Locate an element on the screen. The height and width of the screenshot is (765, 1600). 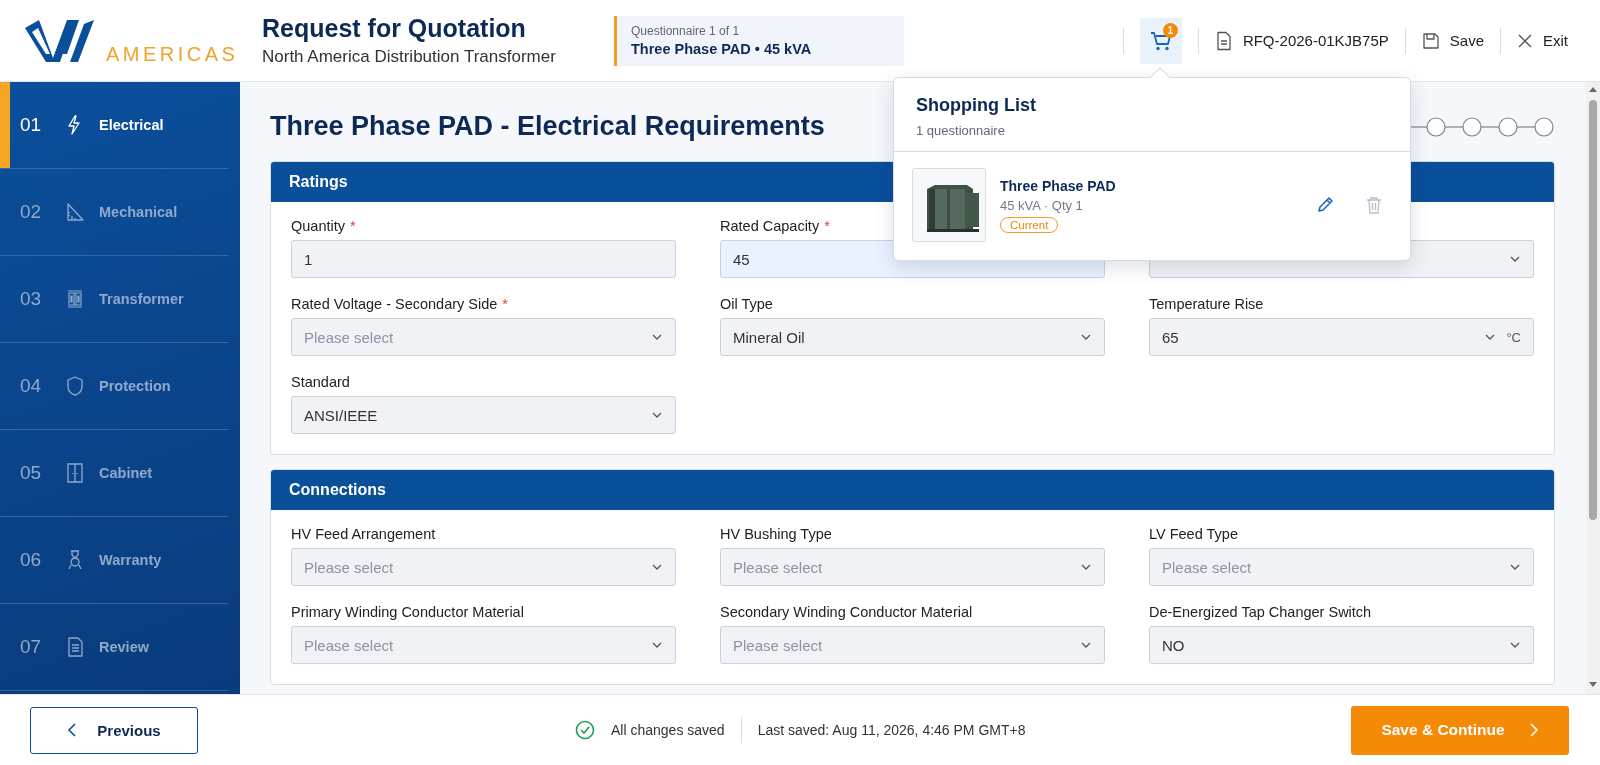
step-item: 06 Warranty is located at coordinates (114, 560).